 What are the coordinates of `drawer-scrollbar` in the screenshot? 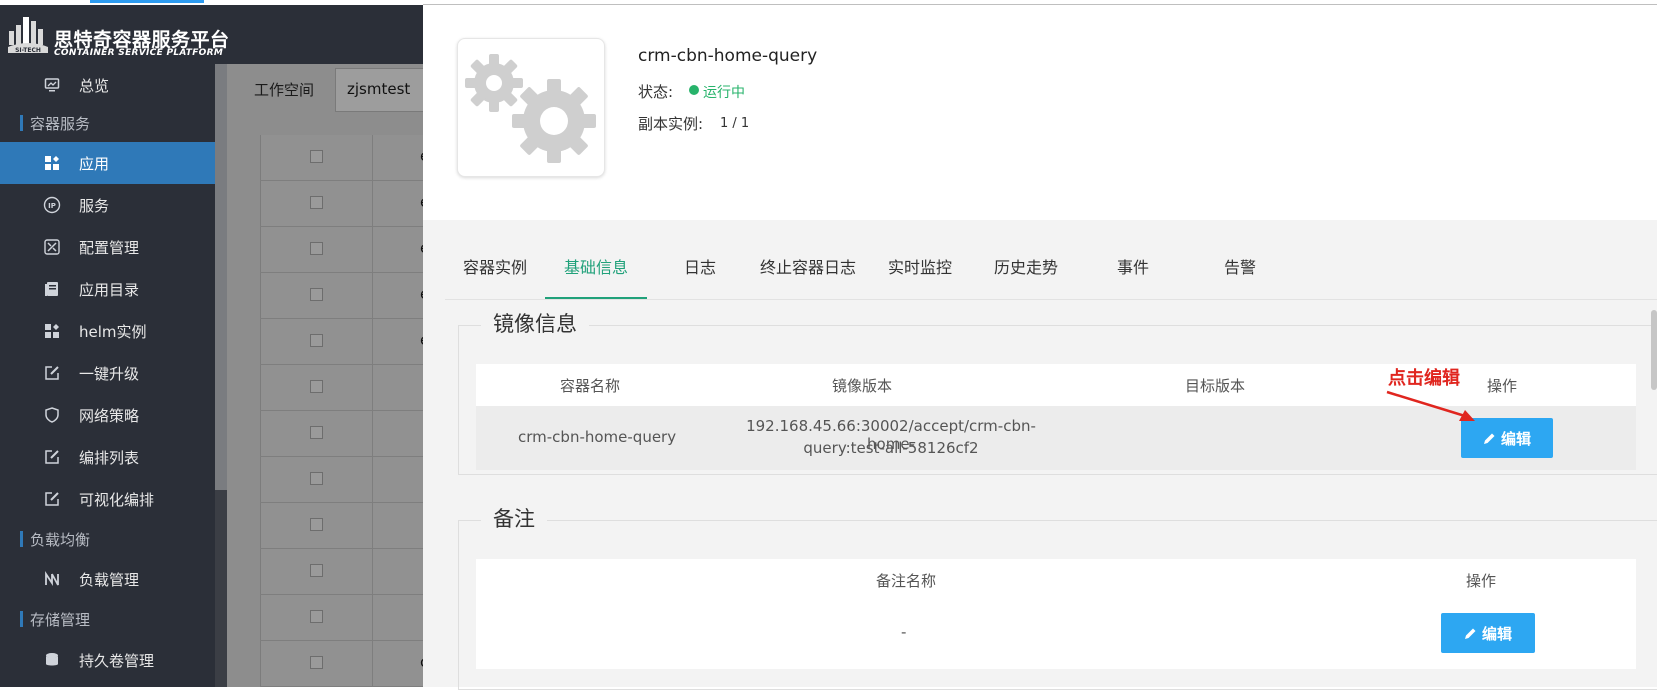 It's located at (1654, 350).